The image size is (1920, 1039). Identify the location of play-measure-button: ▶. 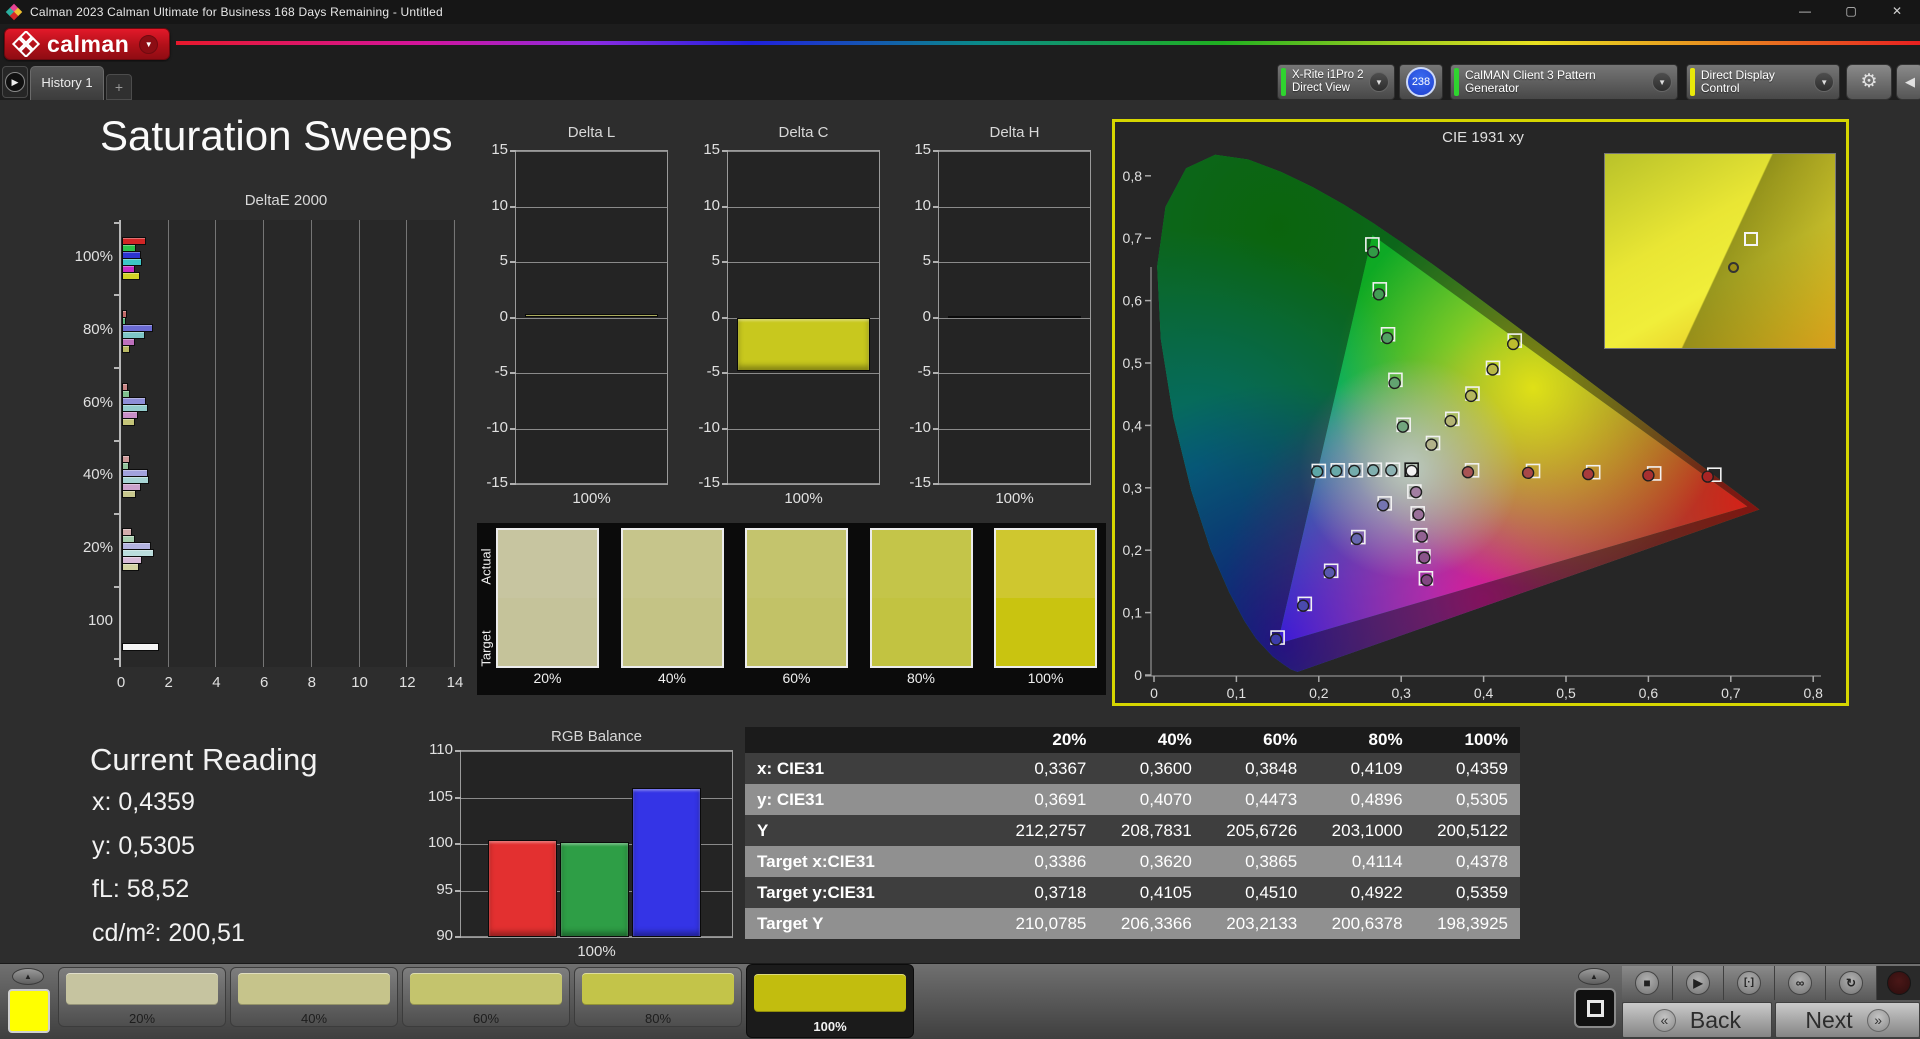
(1698, 983).